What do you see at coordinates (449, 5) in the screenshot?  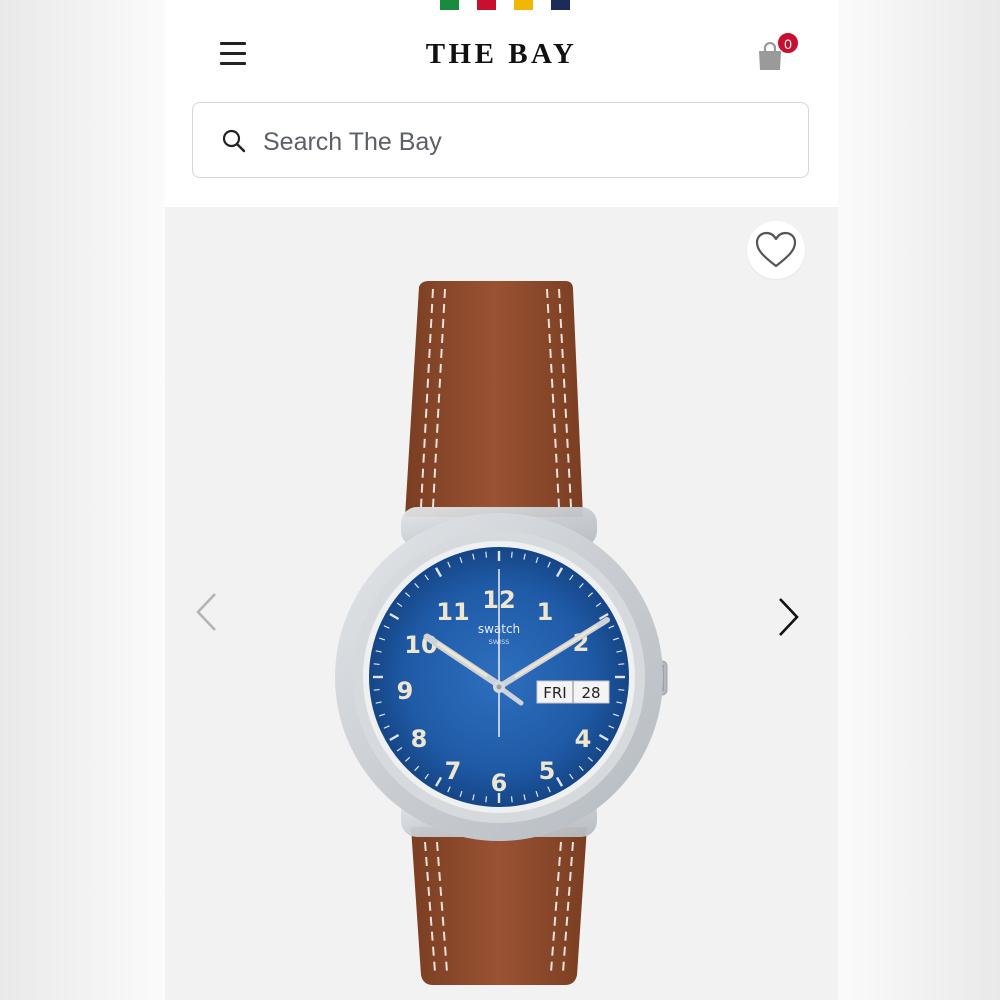 I see `stripe-green` at bounding box center [449, 5].